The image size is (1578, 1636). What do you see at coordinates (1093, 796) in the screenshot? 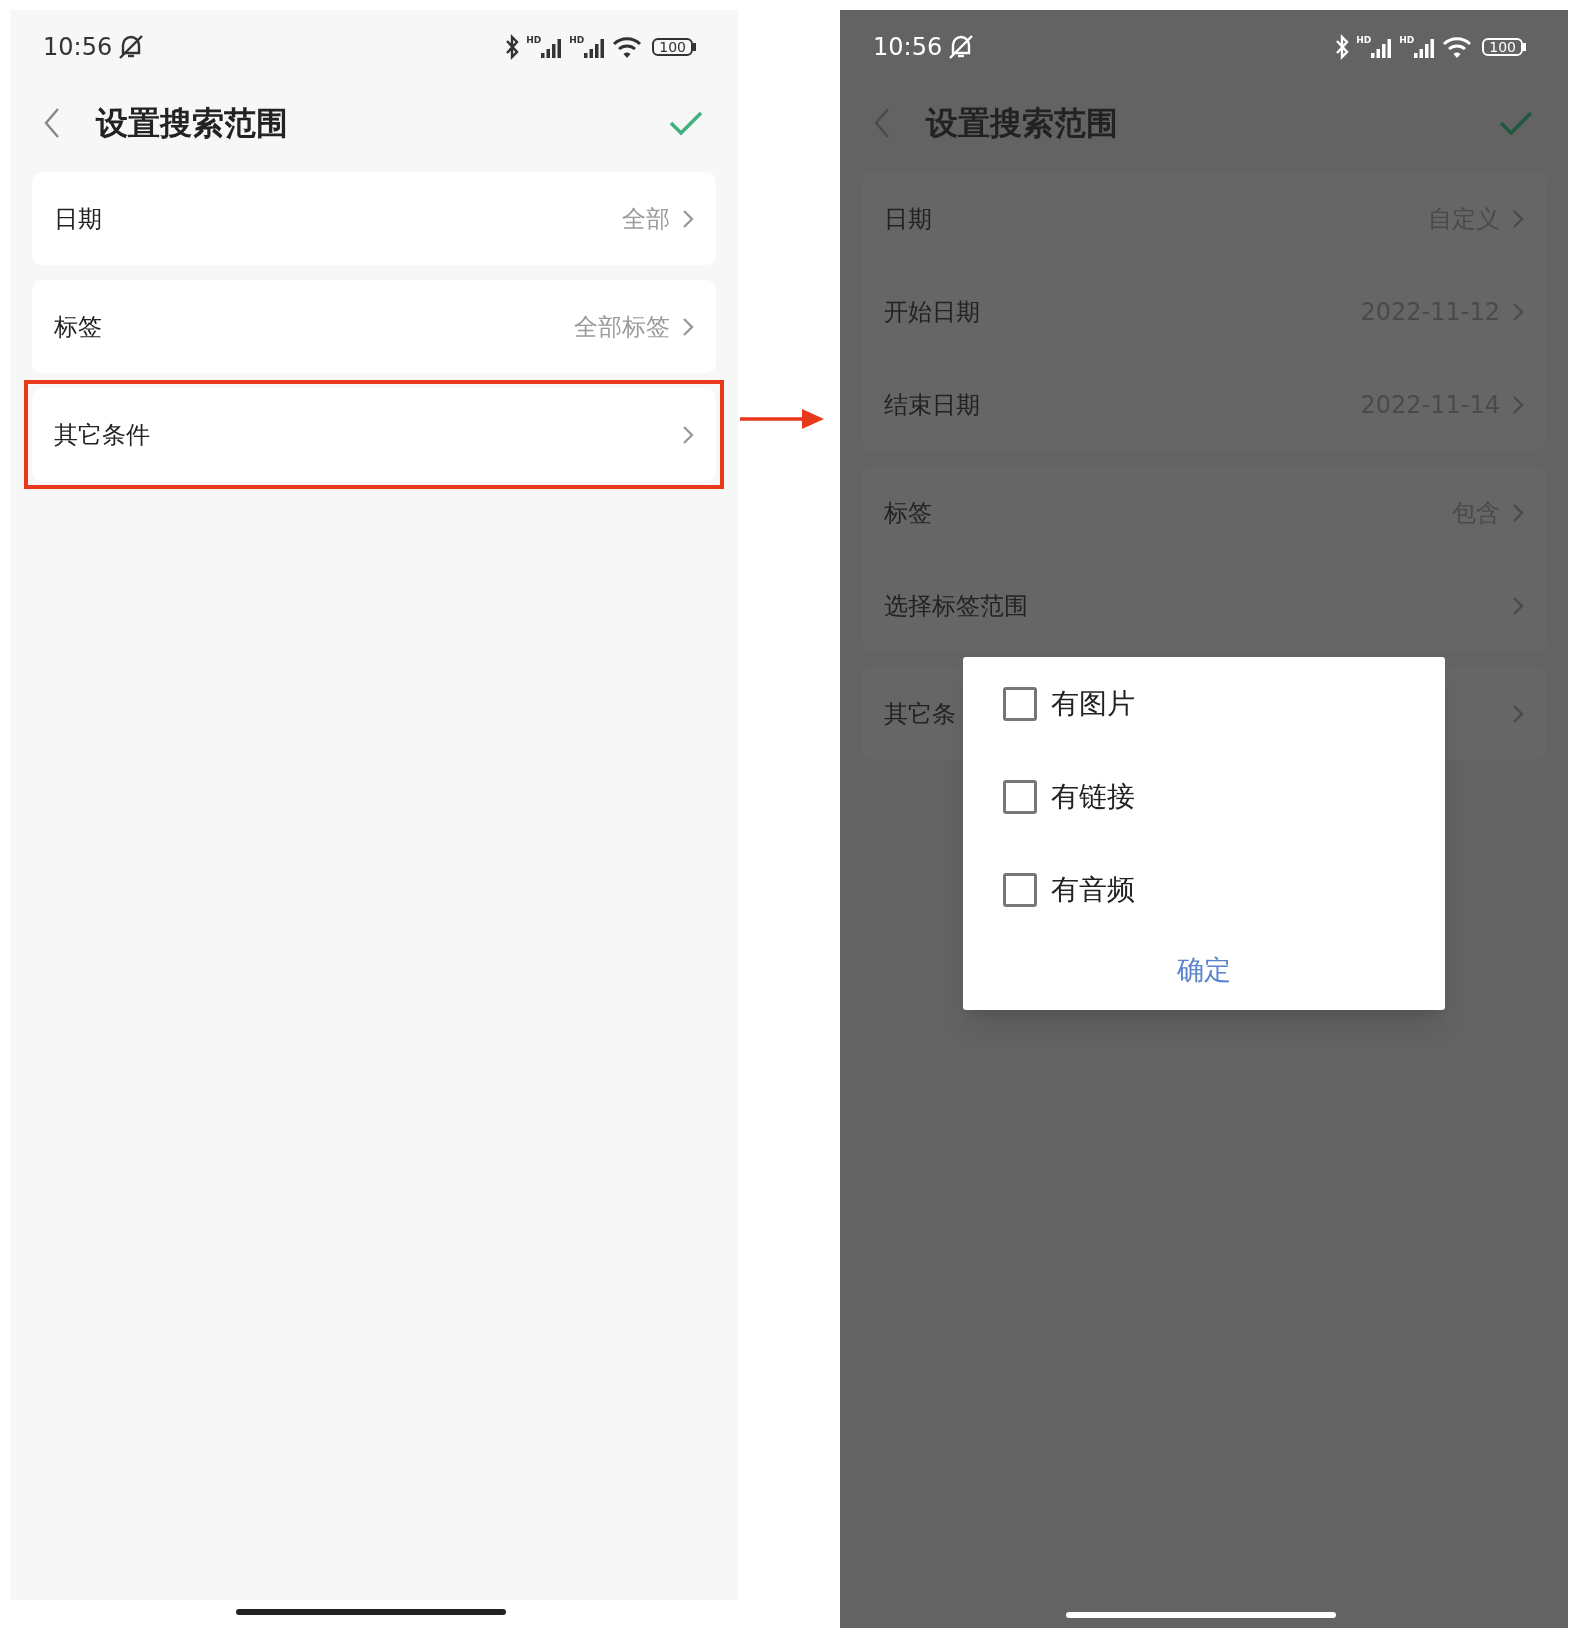
I see `option-label: 有链接` at bounding box center [1093, 796].